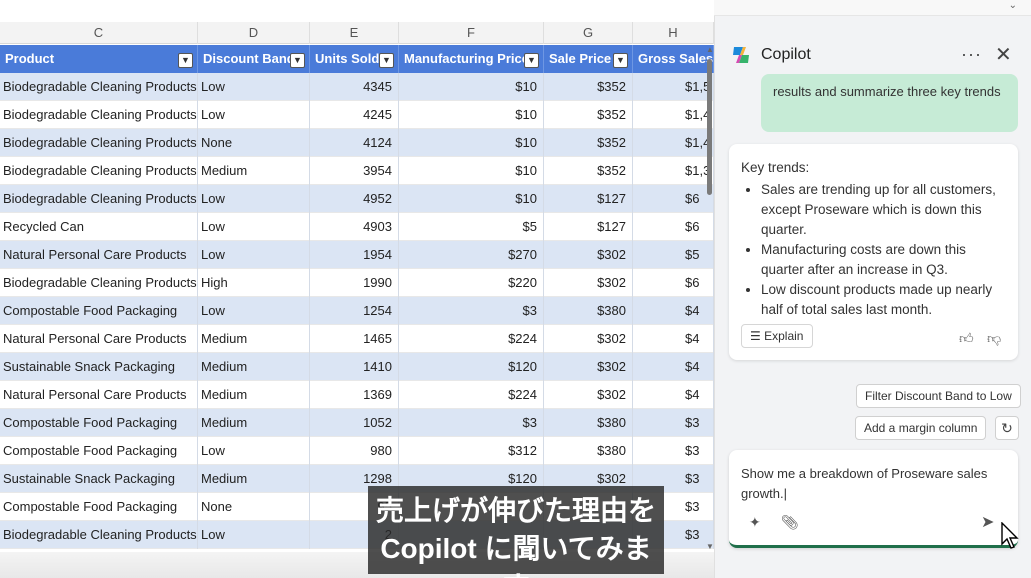  What do you see at coordinates (99, 33) in the screenshot?
I see `column-letter-c: C` at bounding box center [99, 33].